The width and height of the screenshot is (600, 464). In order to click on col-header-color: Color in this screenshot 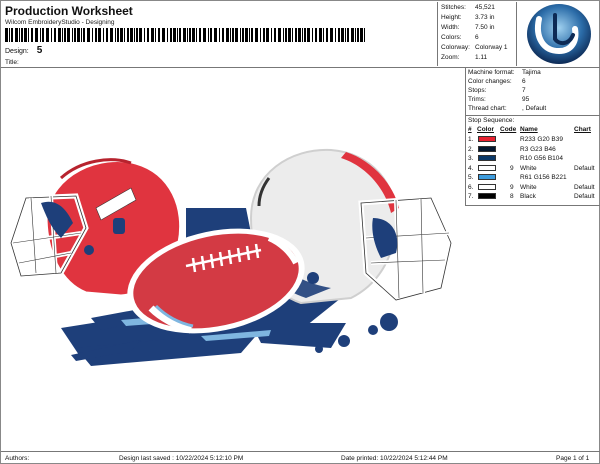, I will do `click(485, 129)`.